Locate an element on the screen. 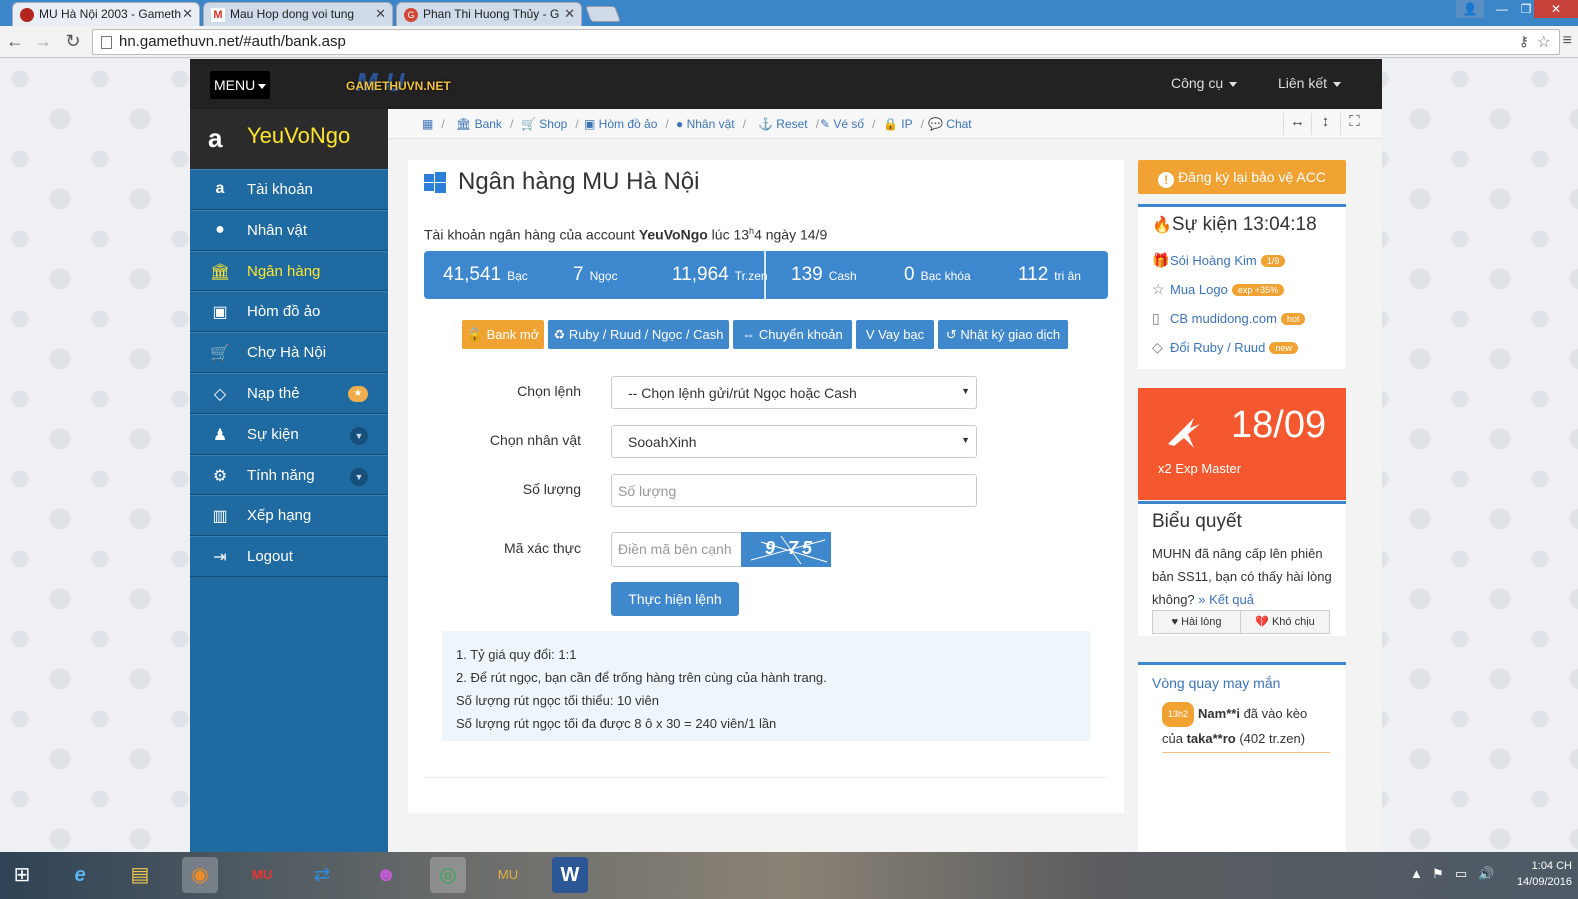  breadcrumb-chat: 💬 Chat is located at coordinates (950, 124).